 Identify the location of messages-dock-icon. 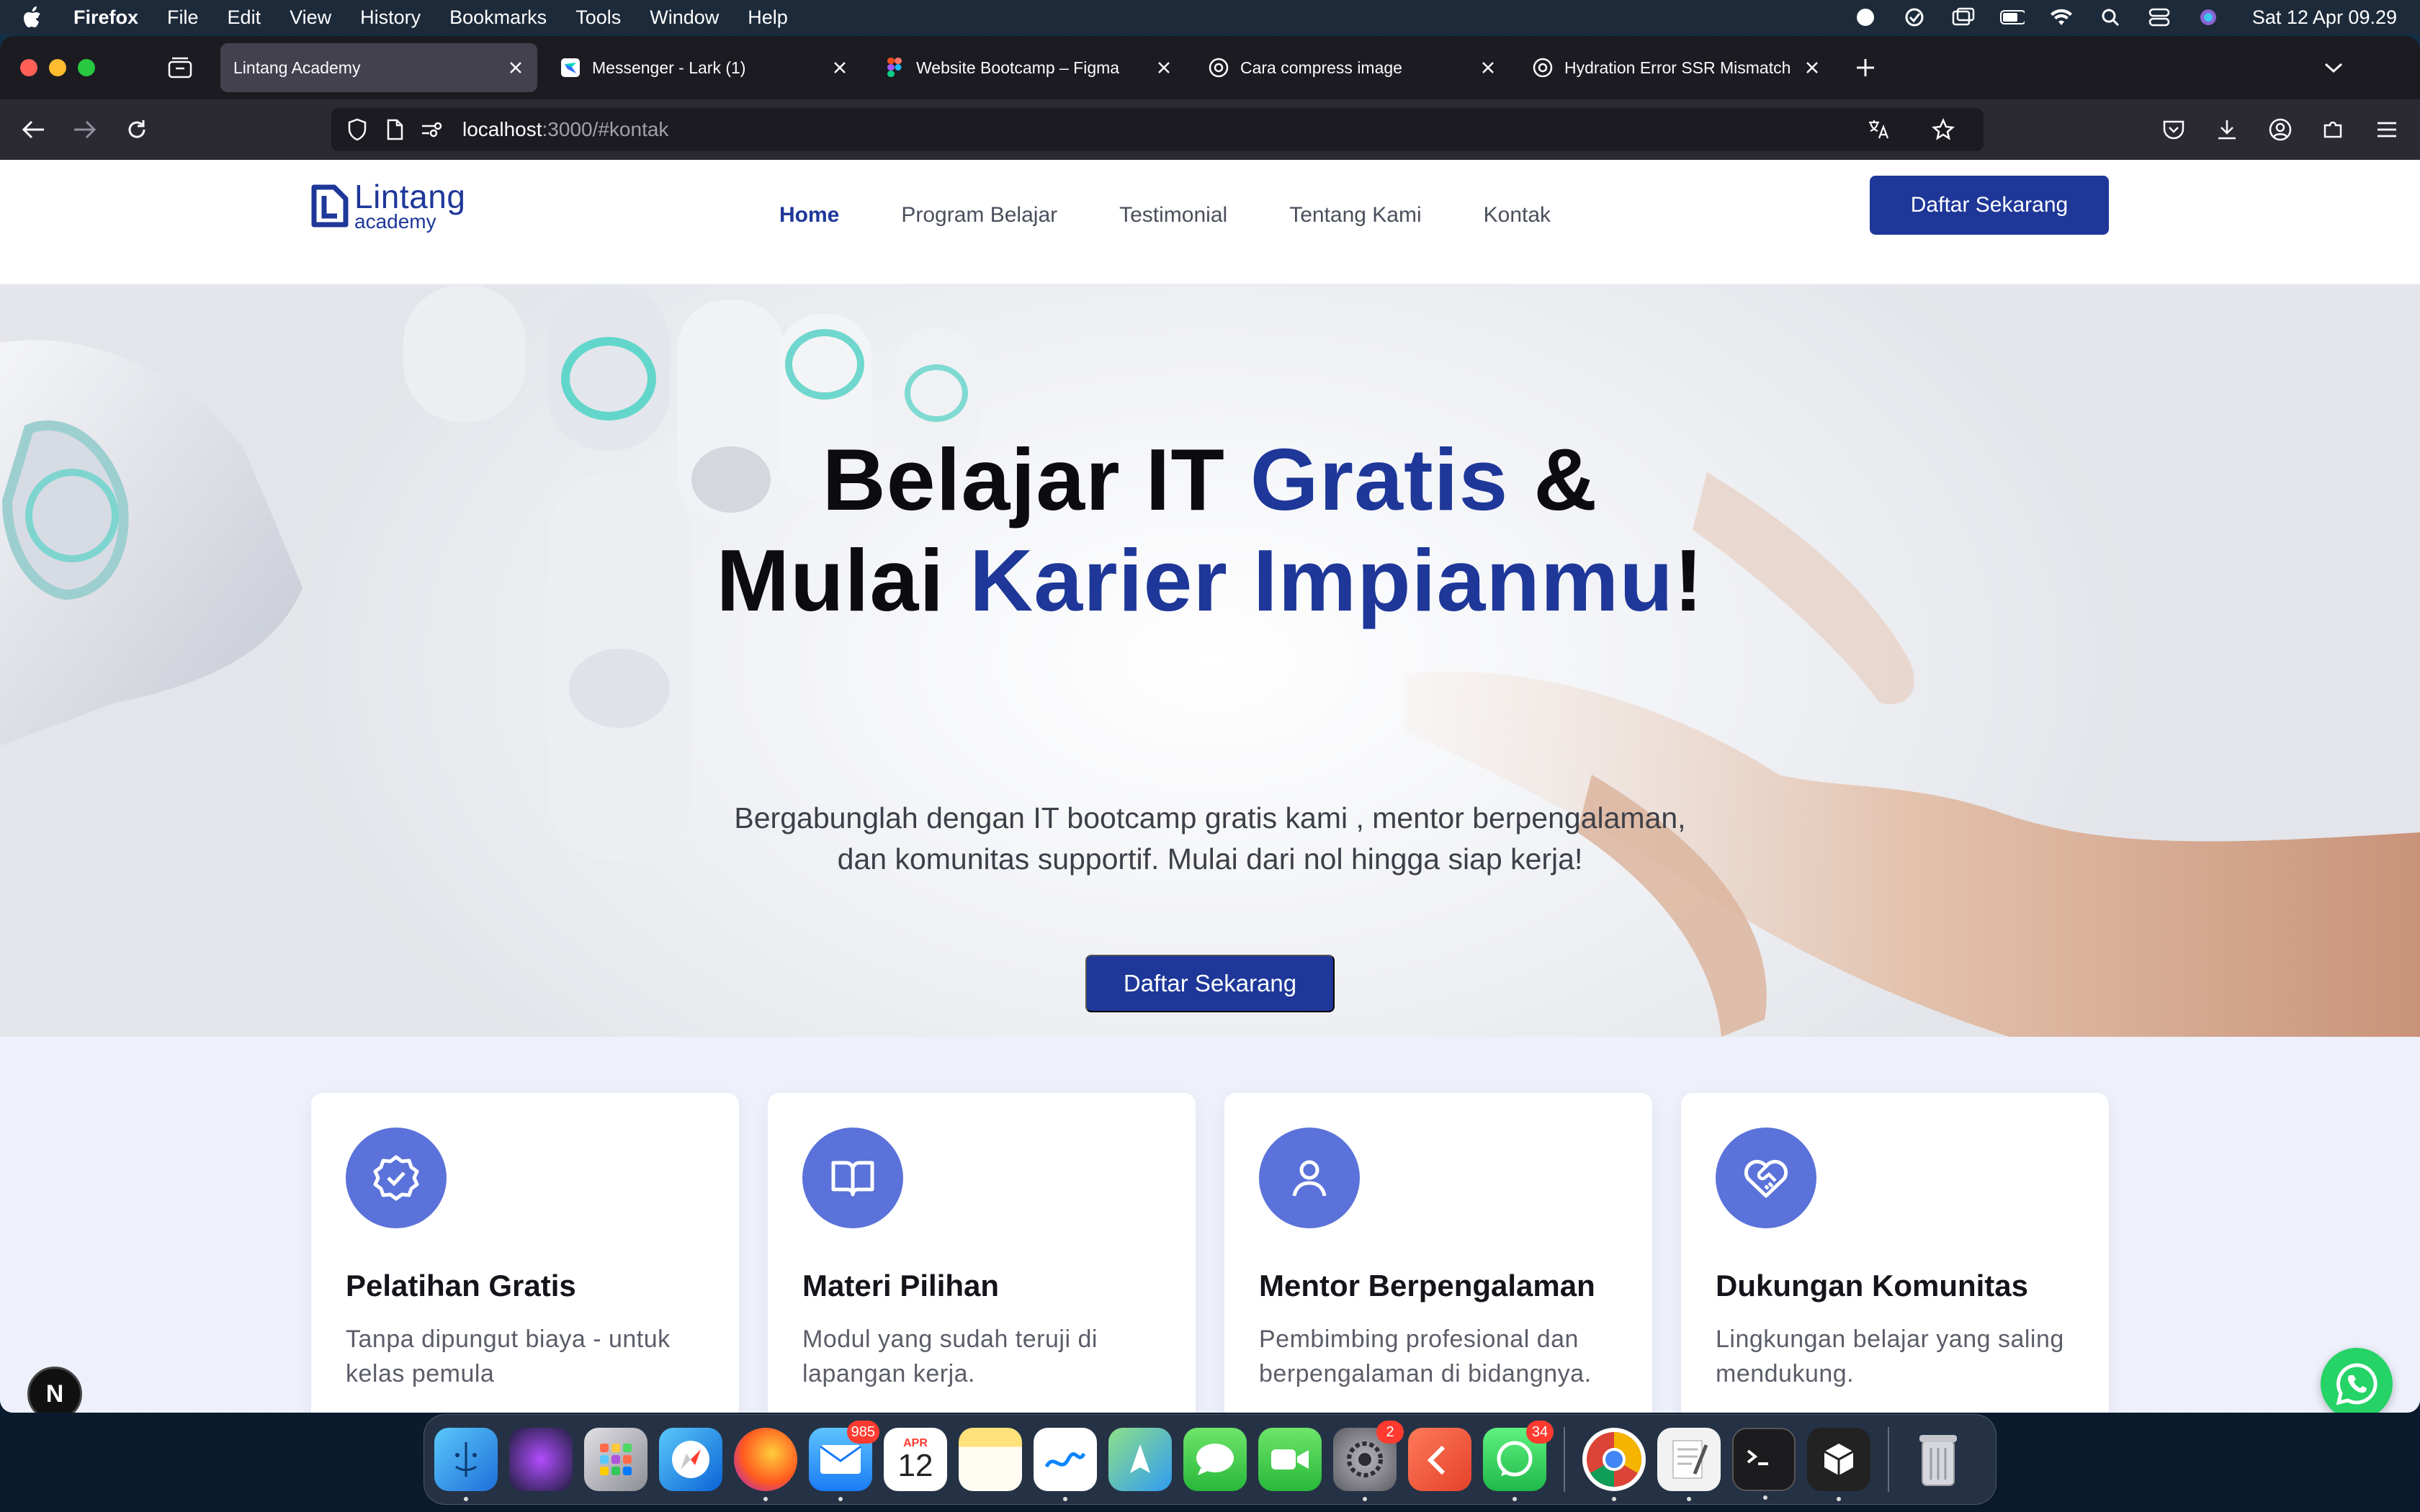
(1215, 1459).